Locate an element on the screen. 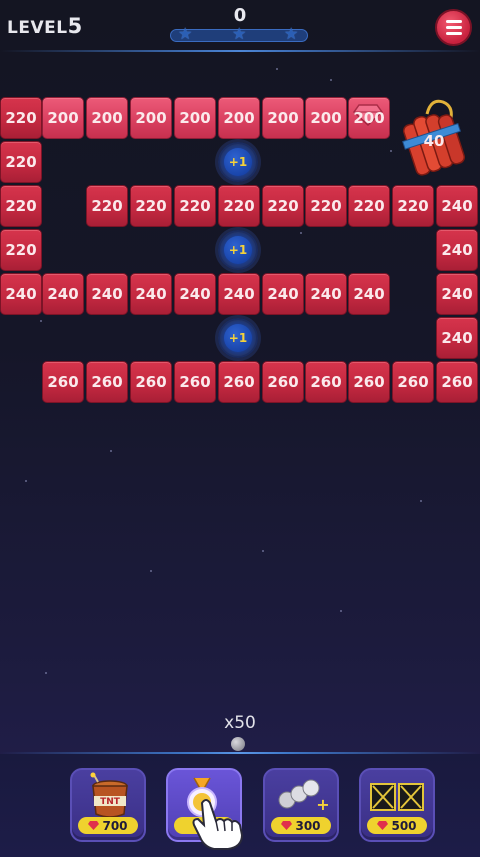  level-progress-bar: ★ ★ ★ is located at coordinates (239, 34).